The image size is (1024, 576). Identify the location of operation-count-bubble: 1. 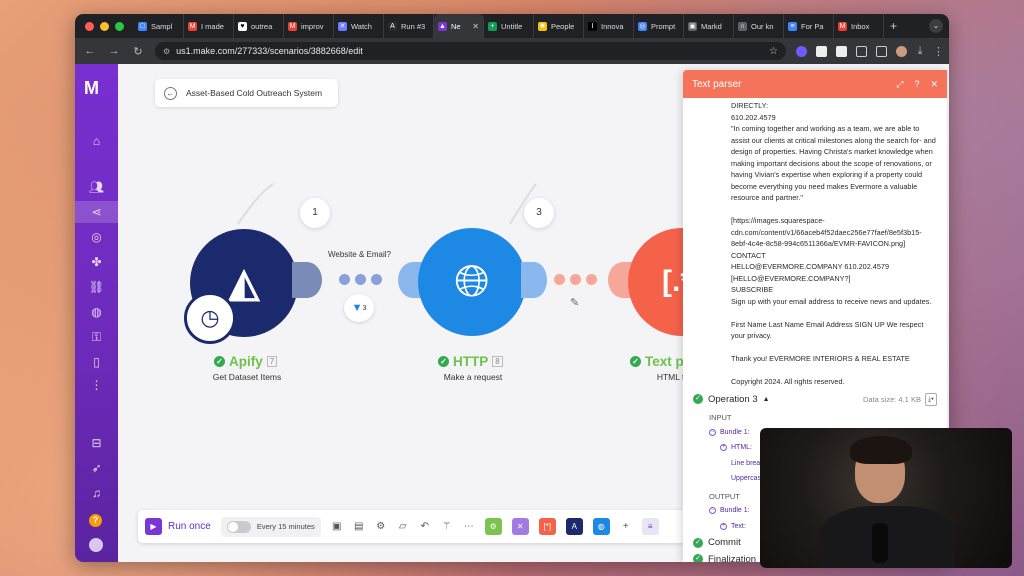
(315, 213).